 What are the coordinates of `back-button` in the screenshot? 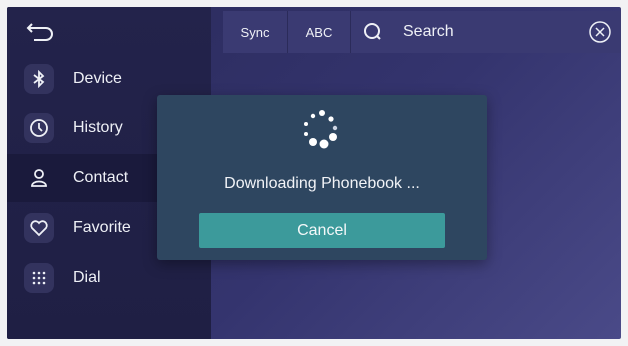 It's located at (39, 32).